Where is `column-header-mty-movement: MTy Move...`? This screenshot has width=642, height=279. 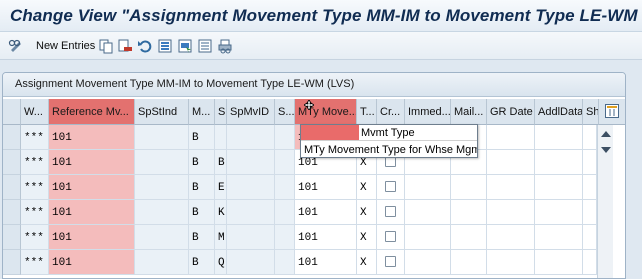
column-header-mty-movement: MTy Move... is located at coordinates (326, 112).